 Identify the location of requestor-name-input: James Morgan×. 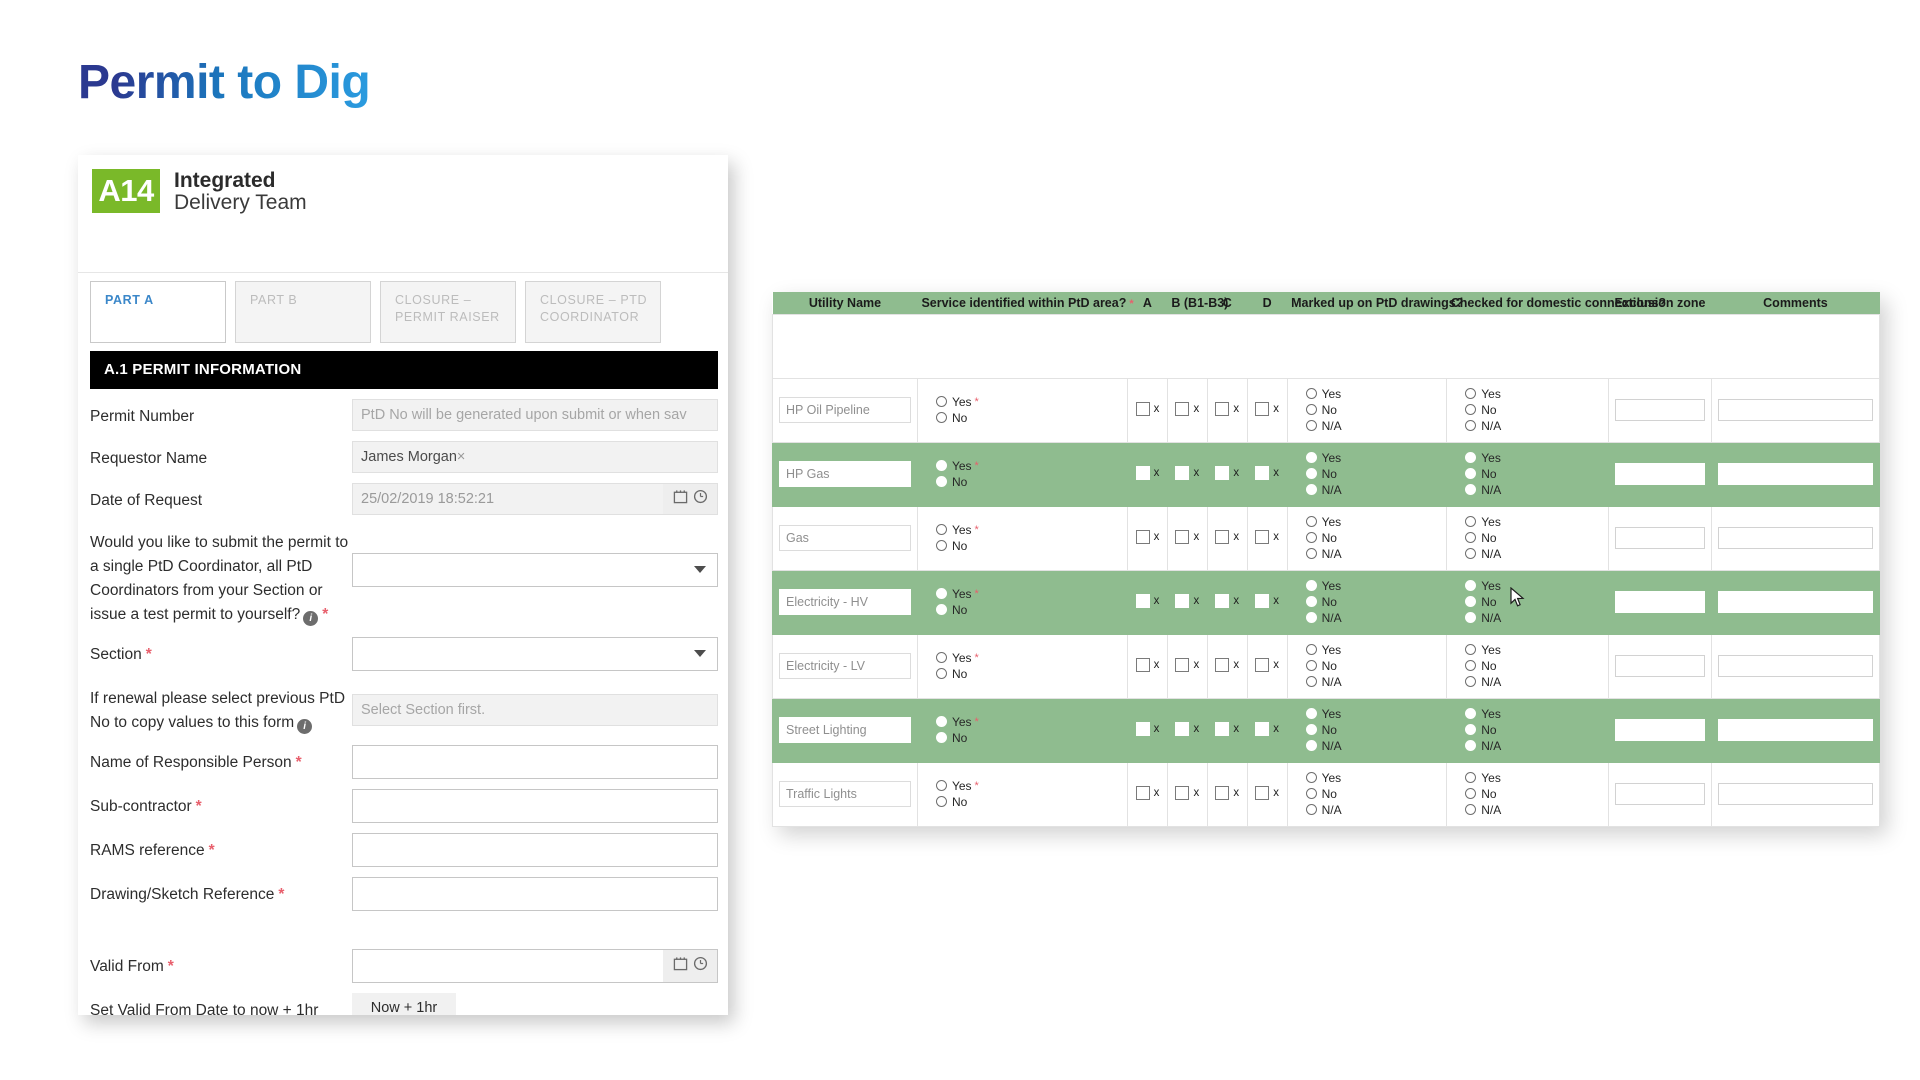
(535, 457).